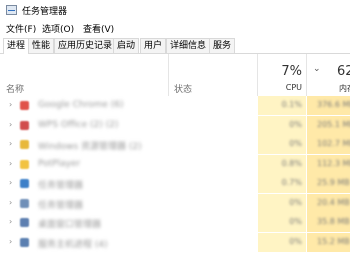 The height and width of the screenshot is (260, 350). I want to click on table-row: › WPS Office (2) (2) 0% 205.1 MB, so click(175, 125).